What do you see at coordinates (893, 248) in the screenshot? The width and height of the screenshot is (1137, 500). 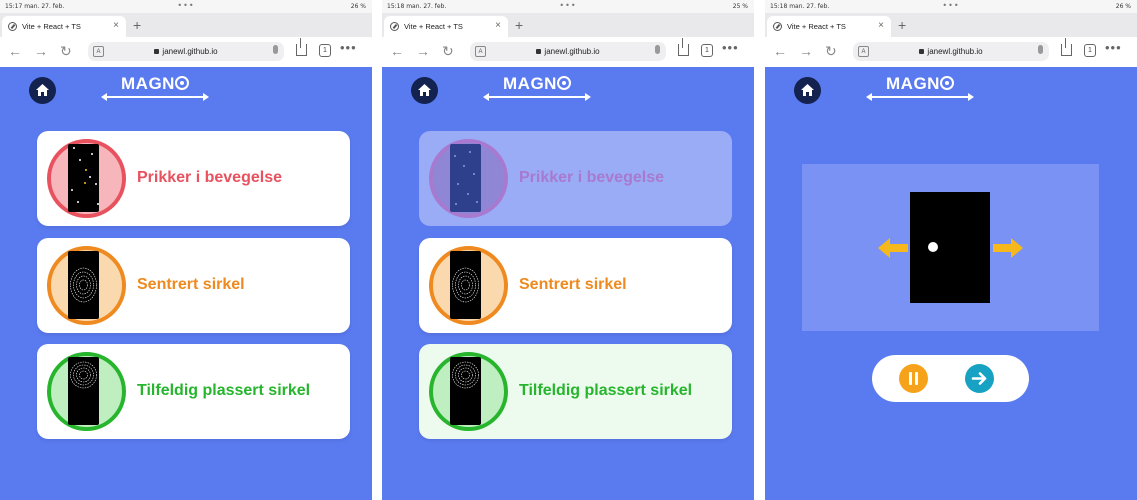 I see `arrow-left-icon` at bounding box center [893, 248].